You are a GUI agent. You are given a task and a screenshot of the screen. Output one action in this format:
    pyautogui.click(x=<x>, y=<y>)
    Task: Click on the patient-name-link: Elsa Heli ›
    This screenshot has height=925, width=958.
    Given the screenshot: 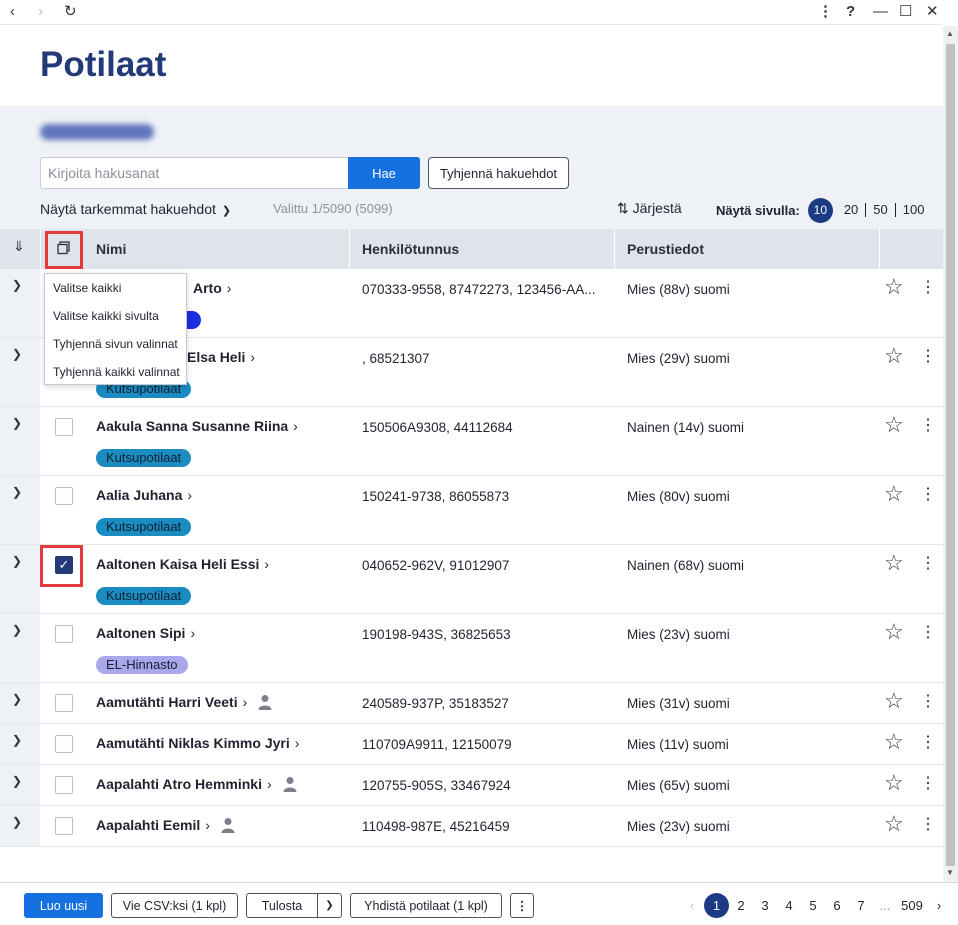 What is the action you would take?
    pyautogui.click(x=221, y=357)
    